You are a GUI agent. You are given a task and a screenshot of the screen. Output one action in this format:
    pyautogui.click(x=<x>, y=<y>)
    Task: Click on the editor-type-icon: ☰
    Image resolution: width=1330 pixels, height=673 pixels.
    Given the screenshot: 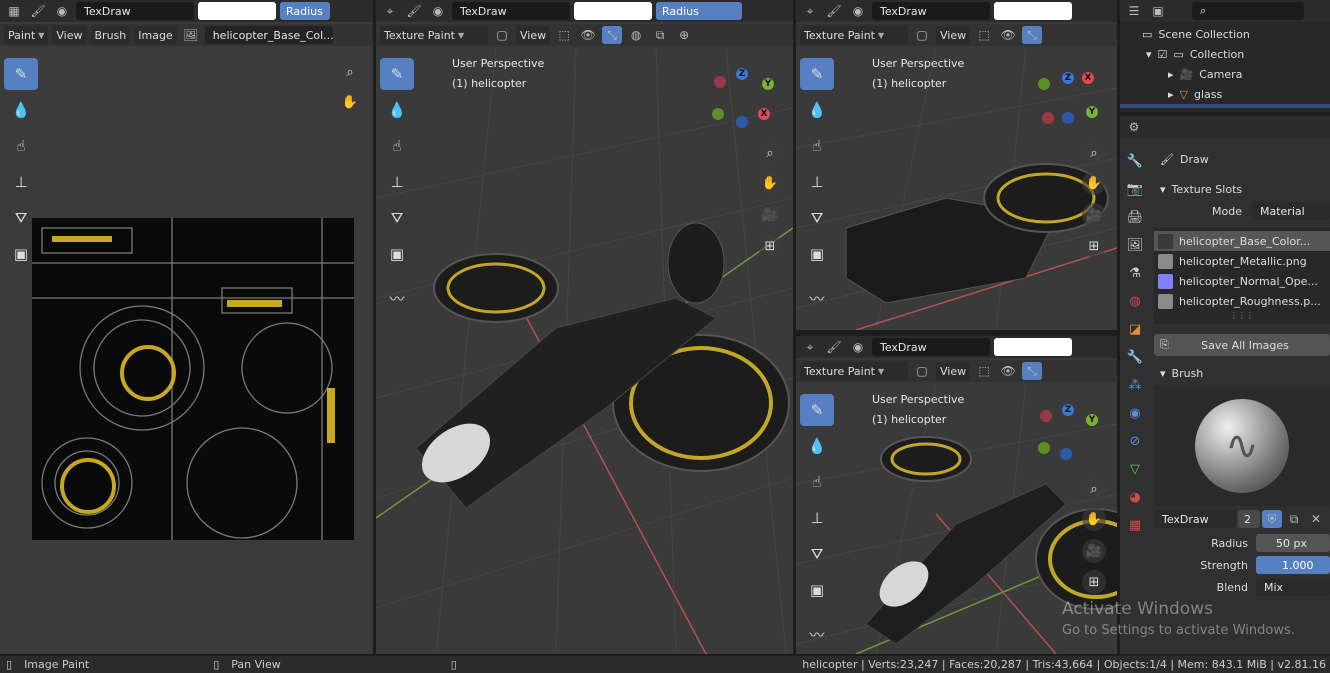 What is the action you would take?
    pyautogui.click(x=1134, y=11)
    